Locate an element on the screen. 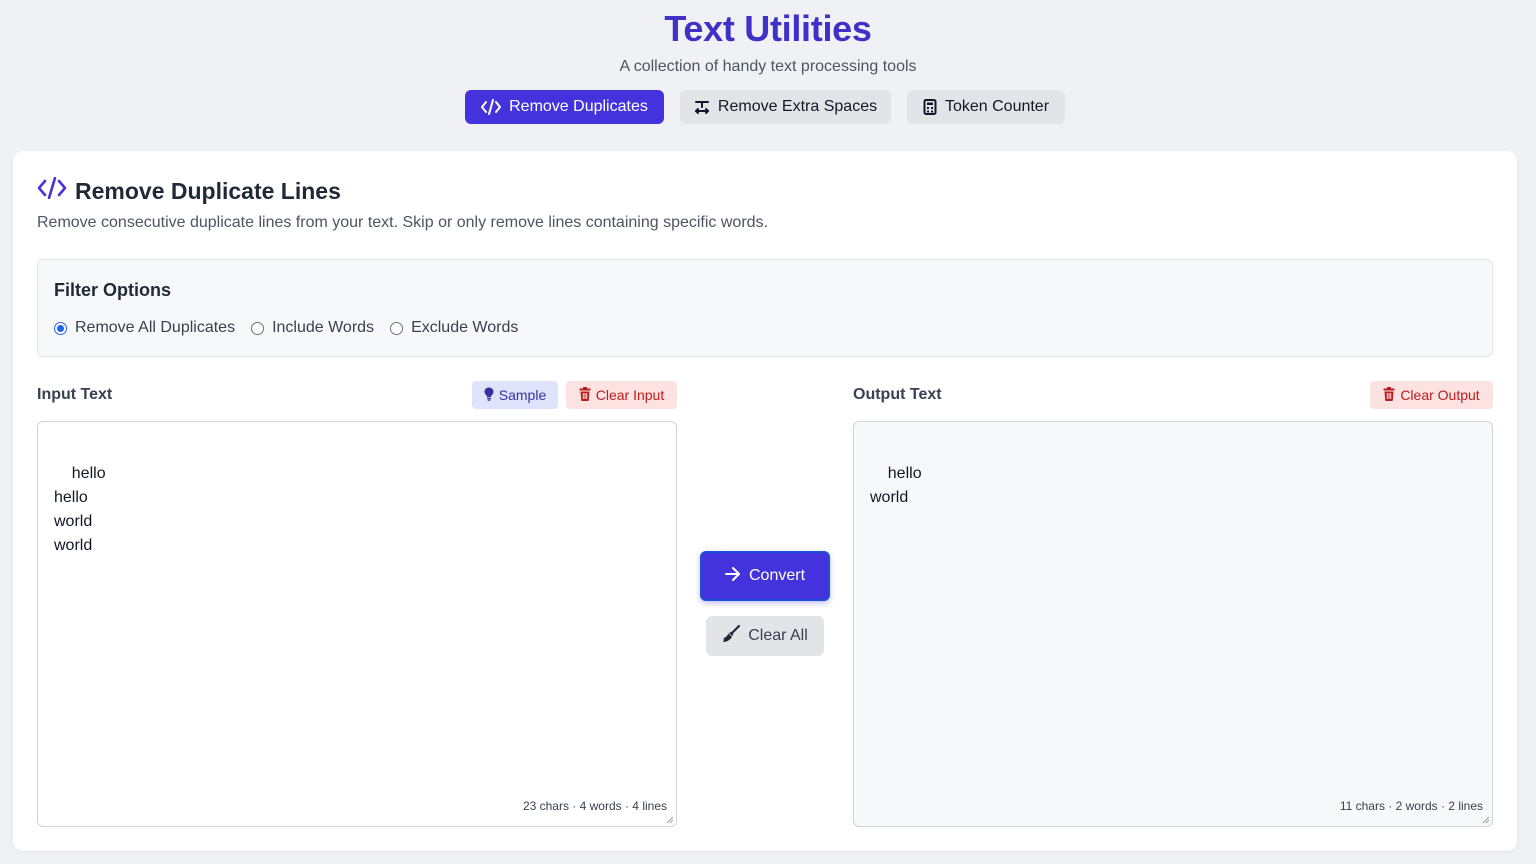  app-title: Text Utilities is located at coordinates (768, 28).